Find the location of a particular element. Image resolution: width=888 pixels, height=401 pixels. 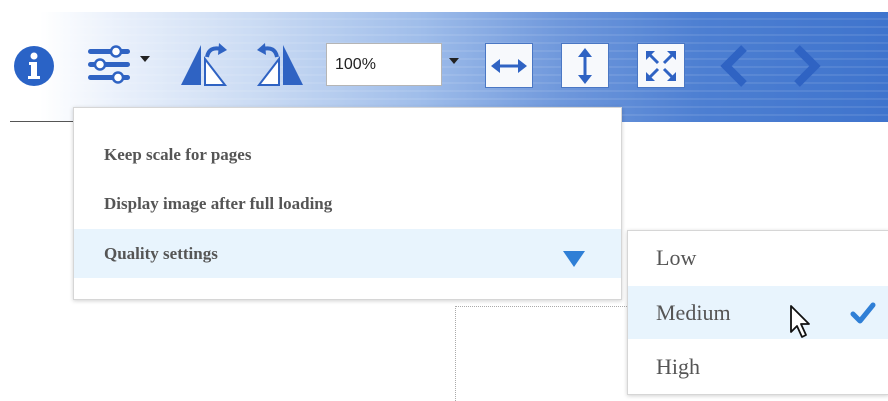

next-icon is located at coordinates (807, 66).